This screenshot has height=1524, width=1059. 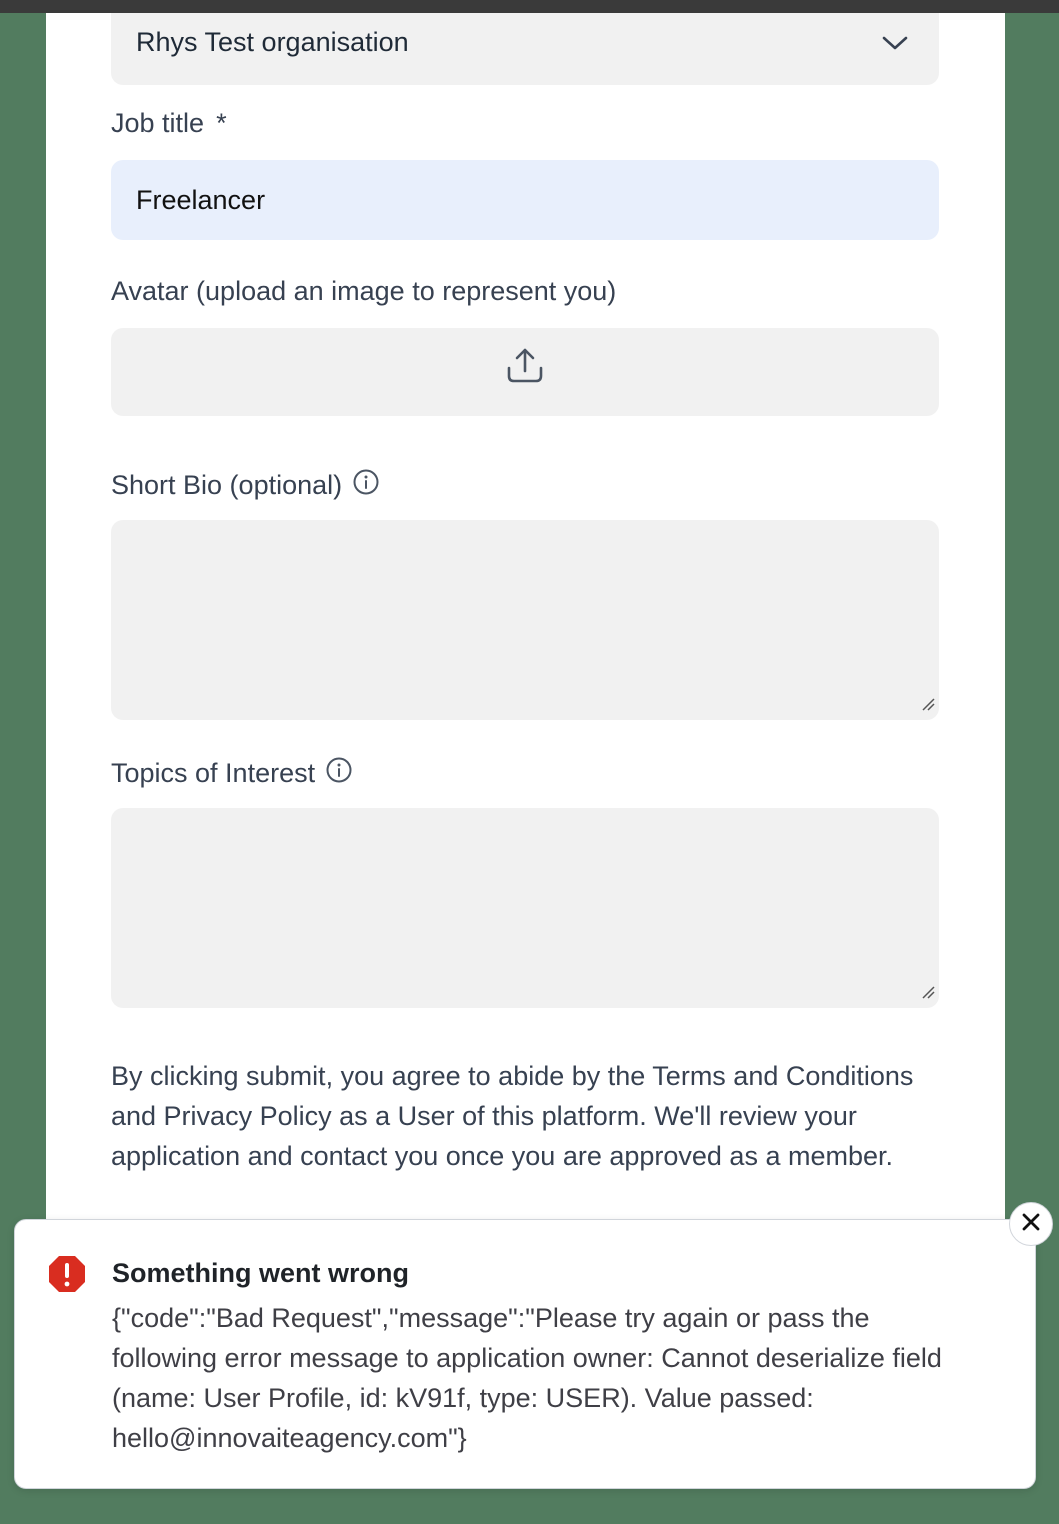 I want to click on topics-label-text: Topics of Interest, so click(x=213, y=773).